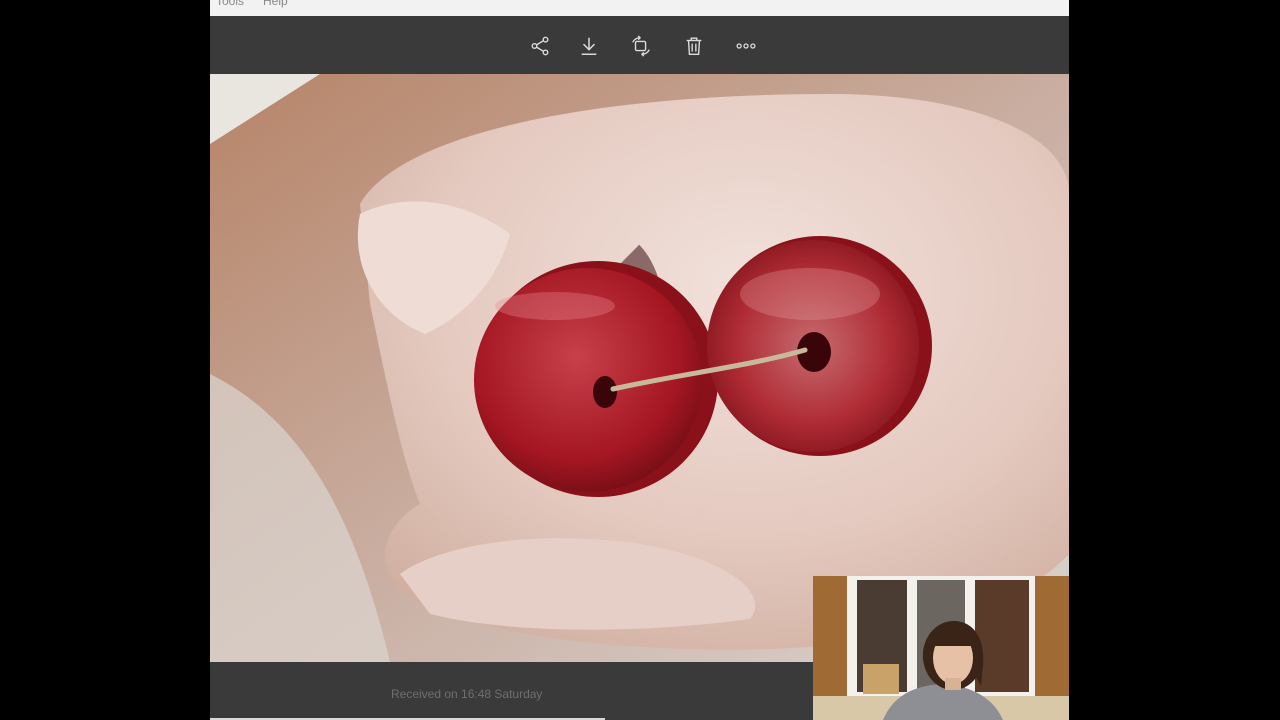 This screenshot has height=720, width=1280. I want to click on share-button, so click(540, 46).